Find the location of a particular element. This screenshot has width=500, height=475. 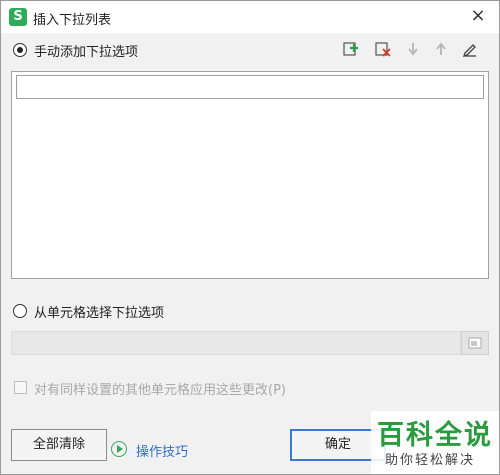

arrow-down-icon is located at coordinates (413, 49).